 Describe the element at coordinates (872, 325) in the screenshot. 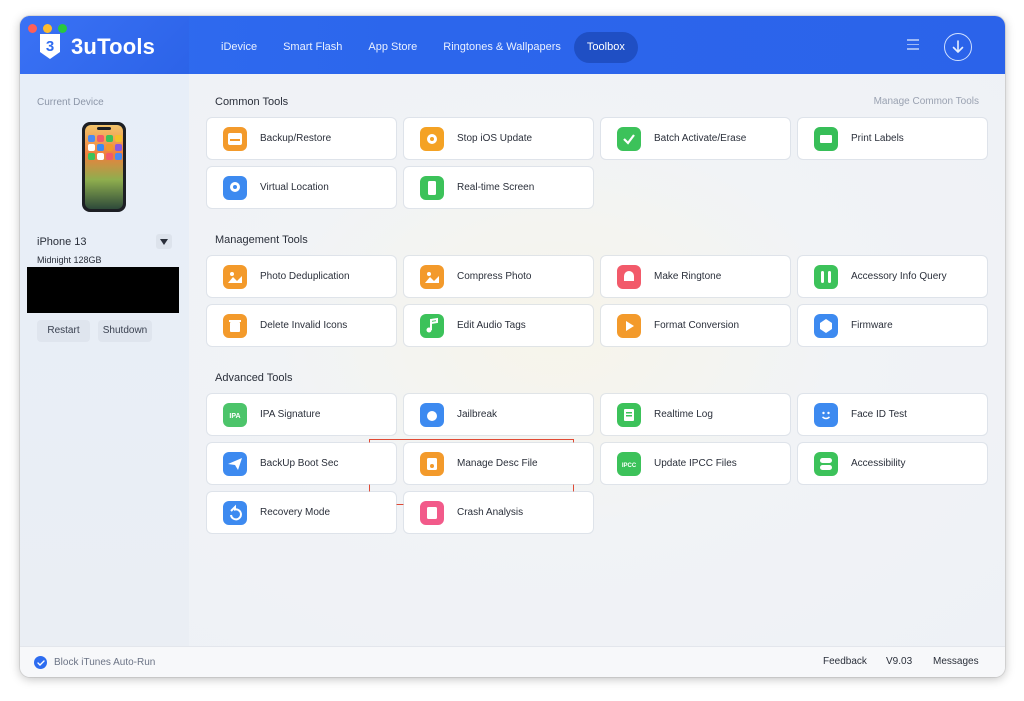

I see `tool-label: Firmware` at that location.